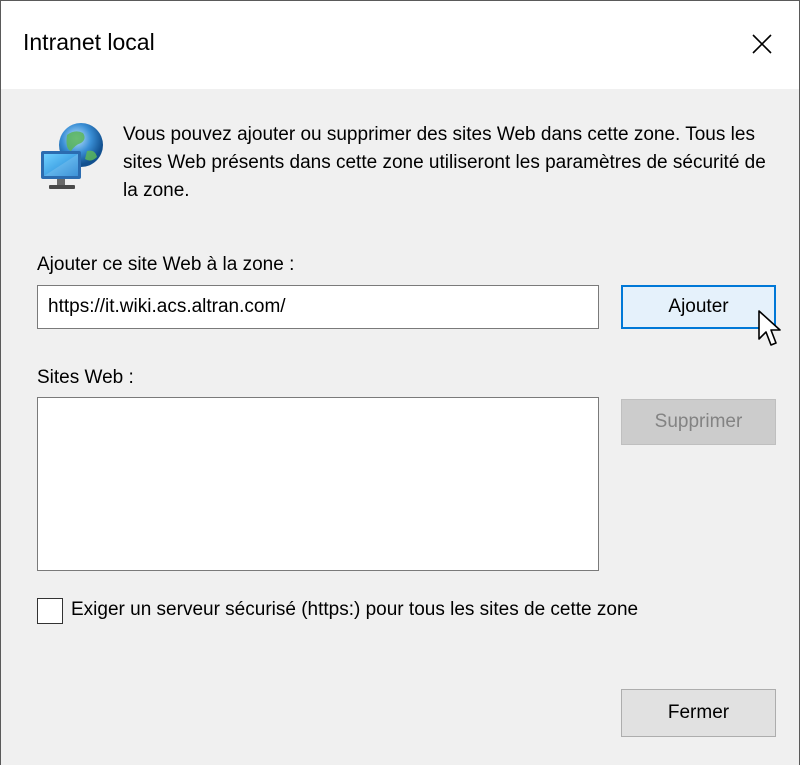 The width and height of the screenshot is (802, 765). I want to click on close-window-button, so click(762, 44).